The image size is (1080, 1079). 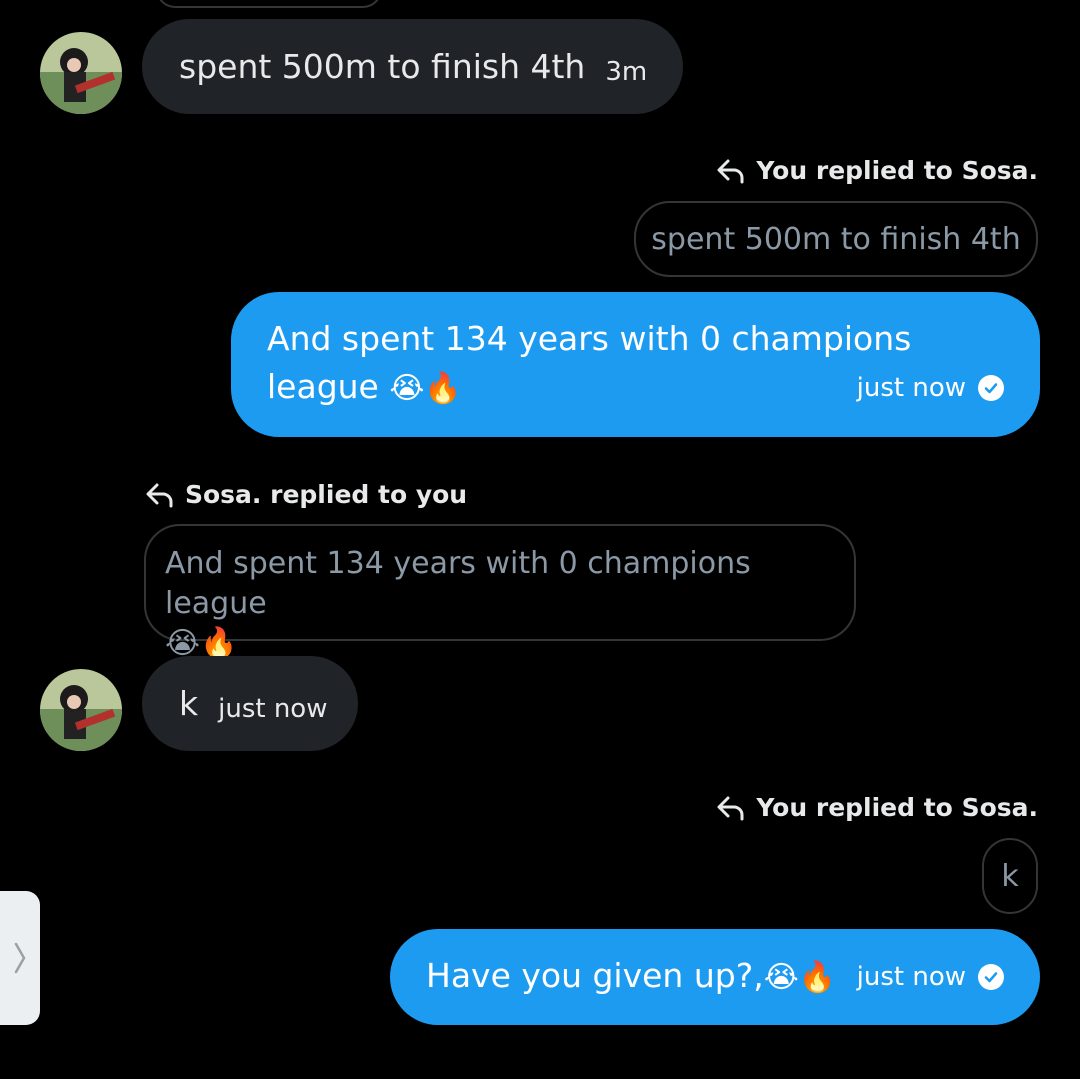 What do you see at coordinates (589, 338) in the screenshot?
I see `message-text-line-1: And spent 134 years with 0 champions` at bounding box center [589, 338].